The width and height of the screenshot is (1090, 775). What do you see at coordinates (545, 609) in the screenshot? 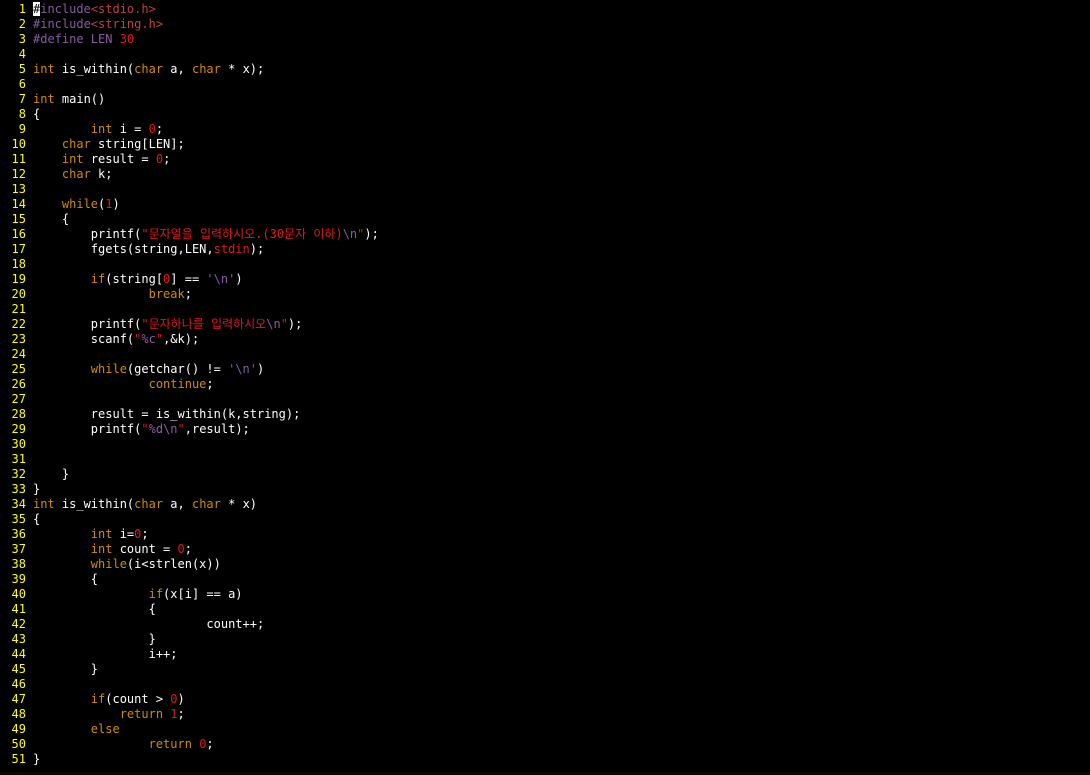
I see `code-line: 41 {` at bounding box center [545, 609].